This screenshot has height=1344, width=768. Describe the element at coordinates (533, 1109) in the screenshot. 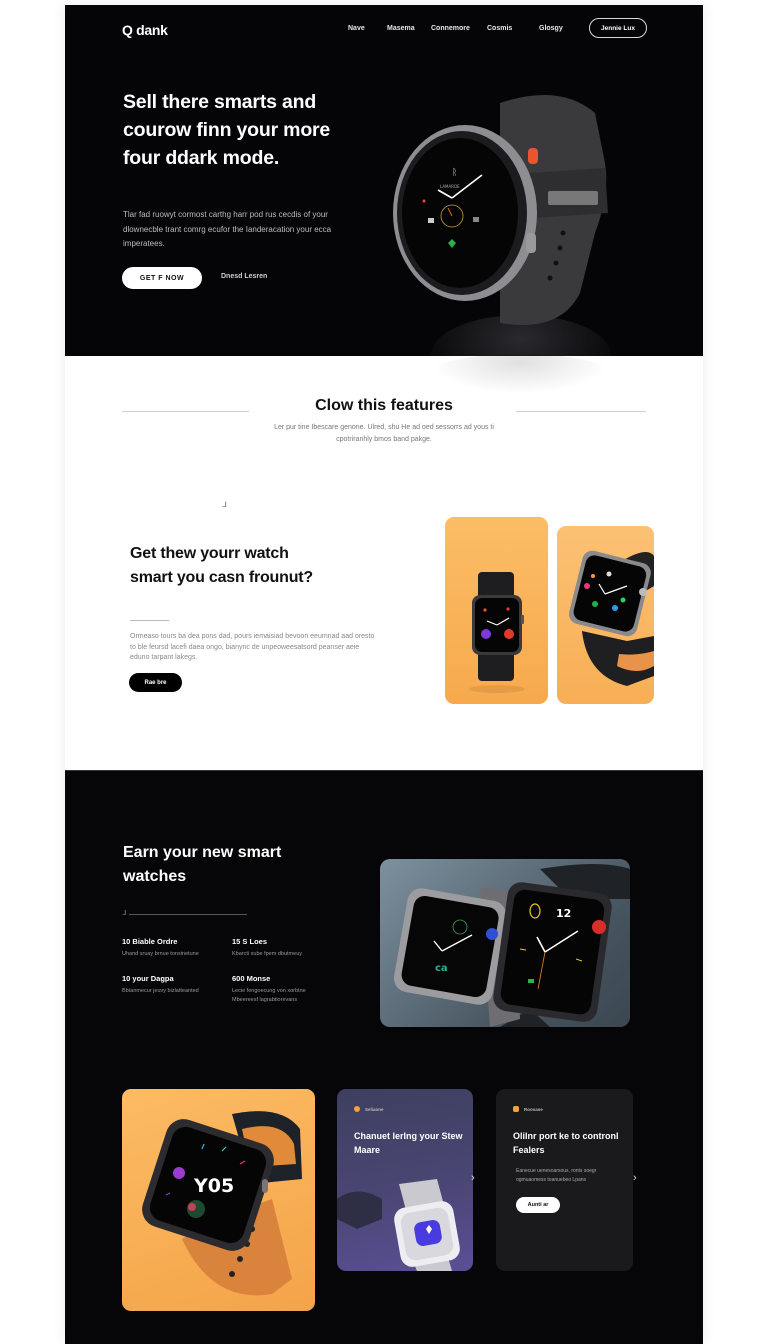

I see `card-tag-label: Roovase` at that location.